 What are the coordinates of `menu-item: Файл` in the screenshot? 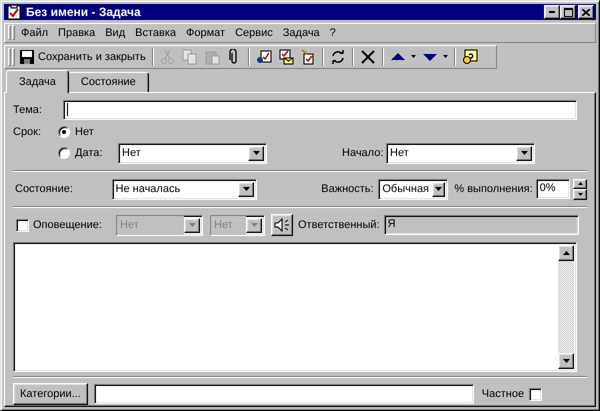 It's located at (35, 32).